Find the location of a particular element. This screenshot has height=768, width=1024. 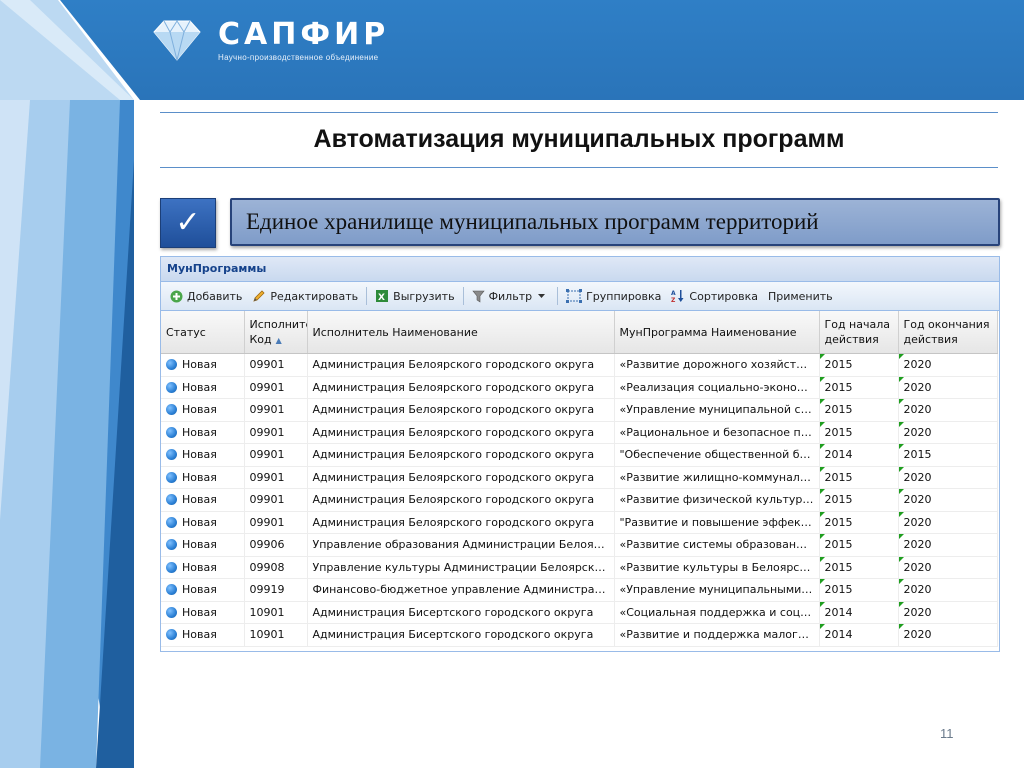

column-header-program: МунПрограмма Наименование is located at coordinates (717, 332).